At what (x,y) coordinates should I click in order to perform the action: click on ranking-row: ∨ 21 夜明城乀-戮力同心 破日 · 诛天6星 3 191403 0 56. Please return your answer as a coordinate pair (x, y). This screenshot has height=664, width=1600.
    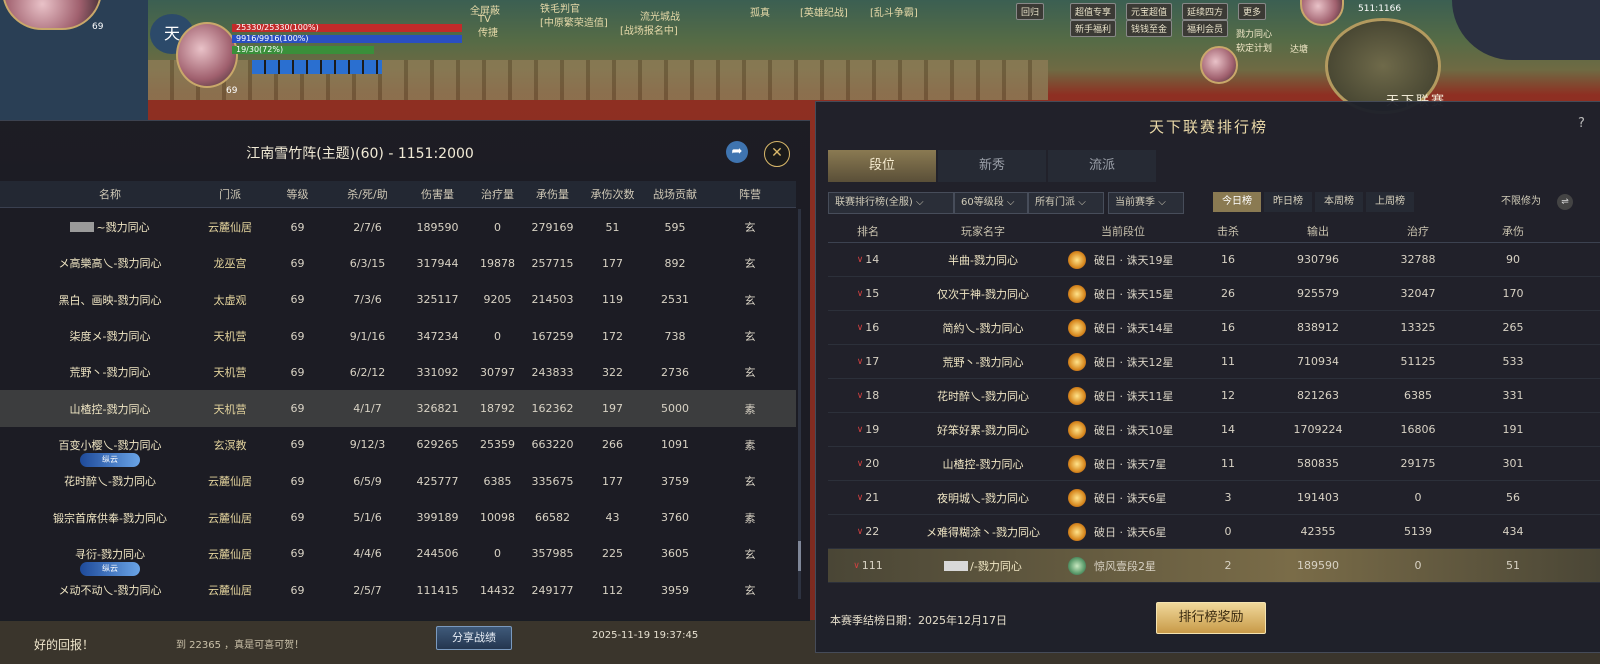
    Looking at the image, I should click on (1214, 498).